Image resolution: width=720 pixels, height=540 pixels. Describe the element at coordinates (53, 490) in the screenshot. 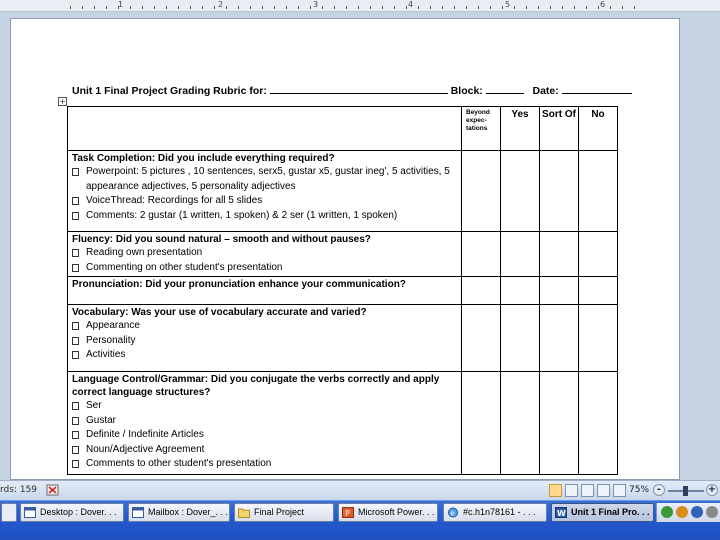

I see `proofing-icon` at that location.